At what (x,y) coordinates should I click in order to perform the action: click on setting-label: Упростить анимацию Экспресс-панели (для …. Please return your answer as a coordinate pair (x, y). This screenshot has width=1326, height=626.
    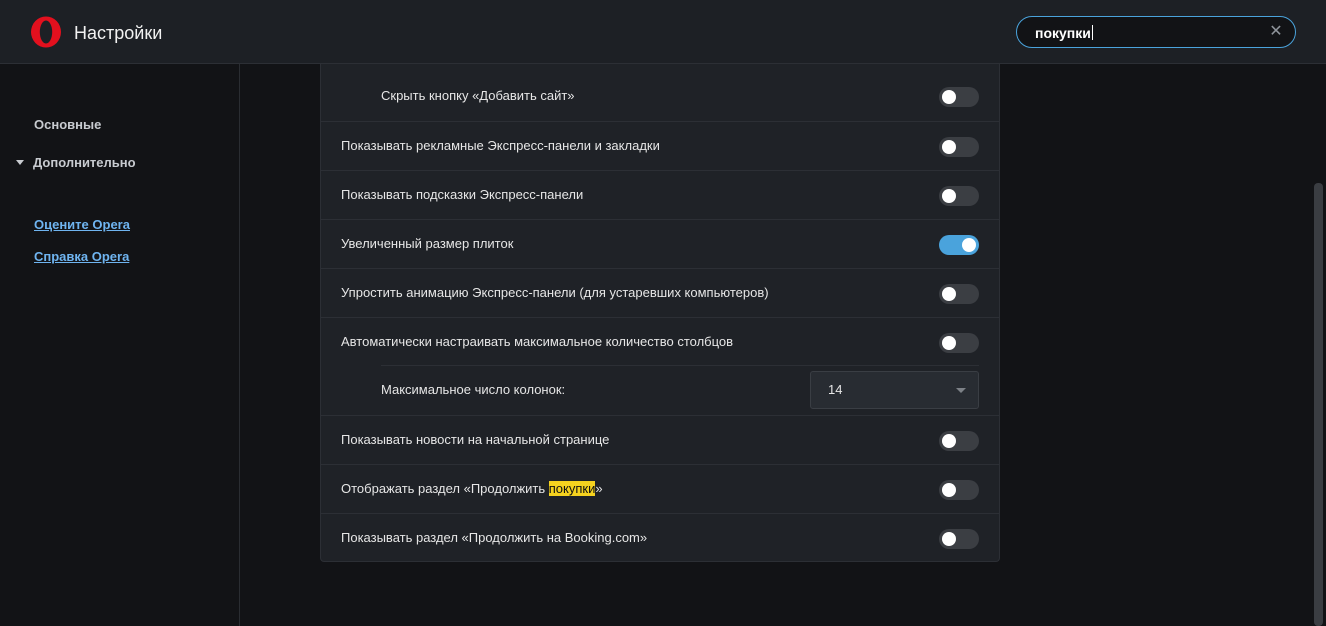
    Looking at the image, I should click on (555, 292).